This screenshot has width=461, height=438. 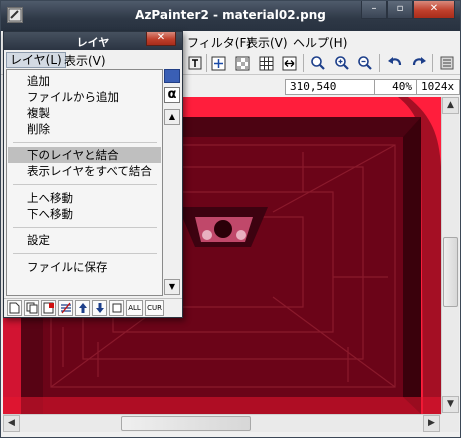 I want to click on menu-item-add-from-file: ファイルから追加, so click(x=84, y=97).